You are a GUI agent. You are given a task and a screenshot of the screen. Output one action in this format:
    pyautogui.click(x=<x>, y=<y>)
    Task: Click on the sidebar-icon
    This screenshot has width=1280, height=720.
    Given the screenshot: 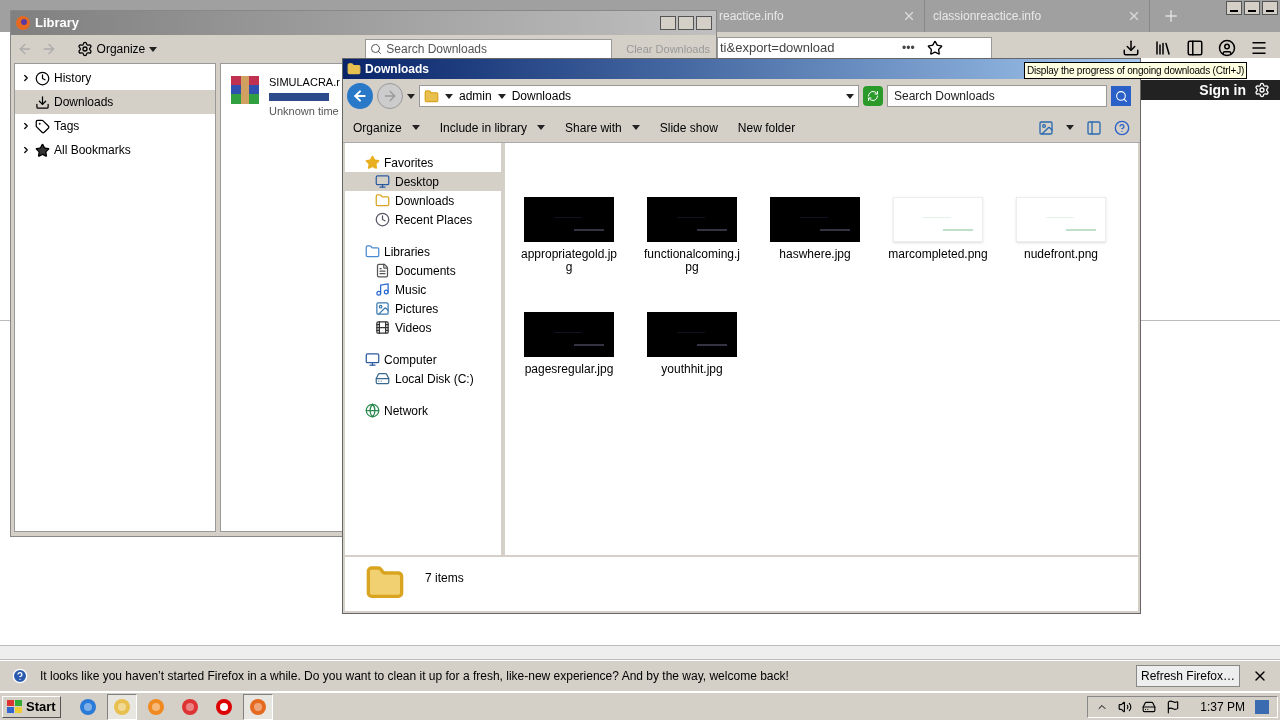 What is the action you would take?
    pyautogui.click(x=1195, y=48)
    